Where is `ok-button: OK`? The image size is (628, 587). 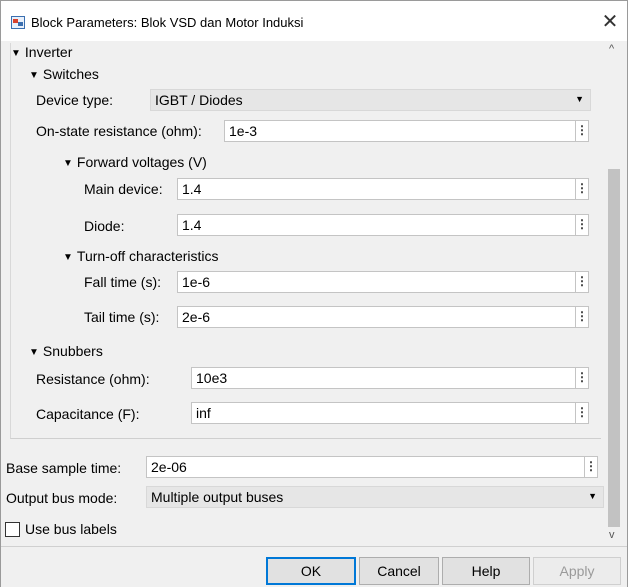
ok-button: OK is located at coordinates (311, 571).